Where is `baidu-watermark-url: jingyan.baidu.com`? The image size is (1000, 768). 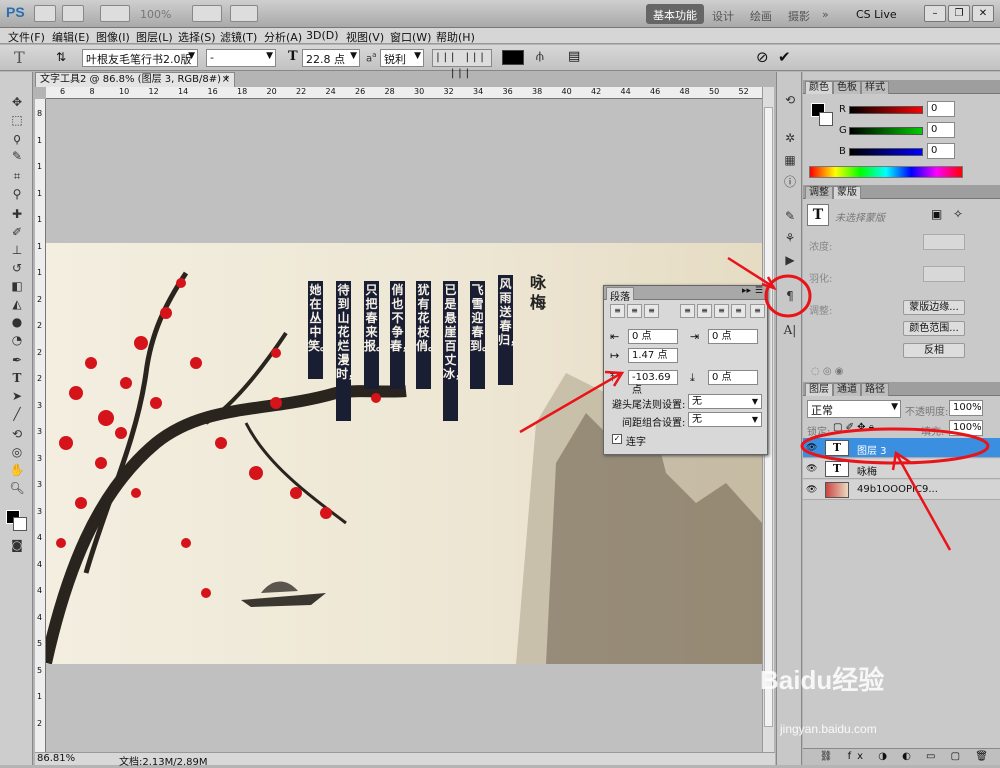
baidu-watermark-url: jingyan.baidu.com is located at coordinates (828, 729).